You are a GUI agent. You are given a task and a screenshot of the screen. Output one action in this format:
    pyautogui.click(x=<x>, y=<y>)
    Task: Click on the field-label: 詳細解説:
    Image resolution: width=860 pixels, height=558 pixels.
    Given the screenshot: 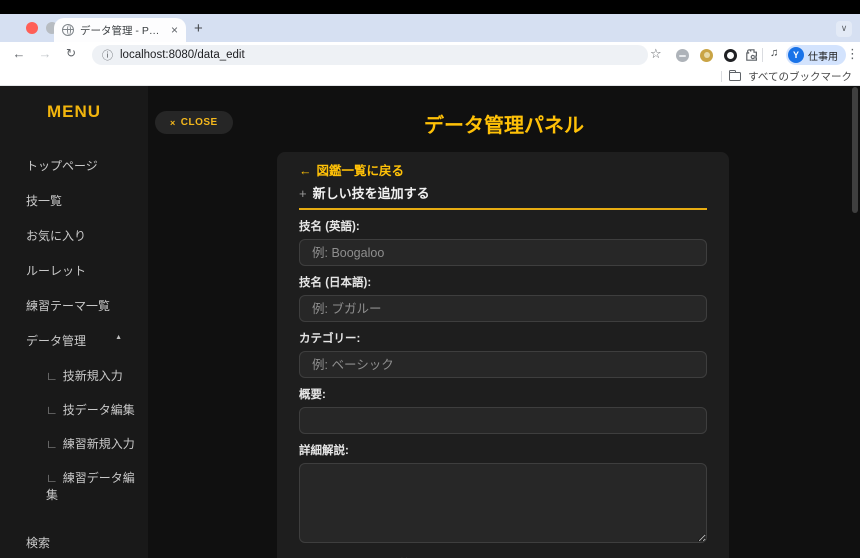 What is the action you would take?
    pyautogui.click(x=324, y=451)
    